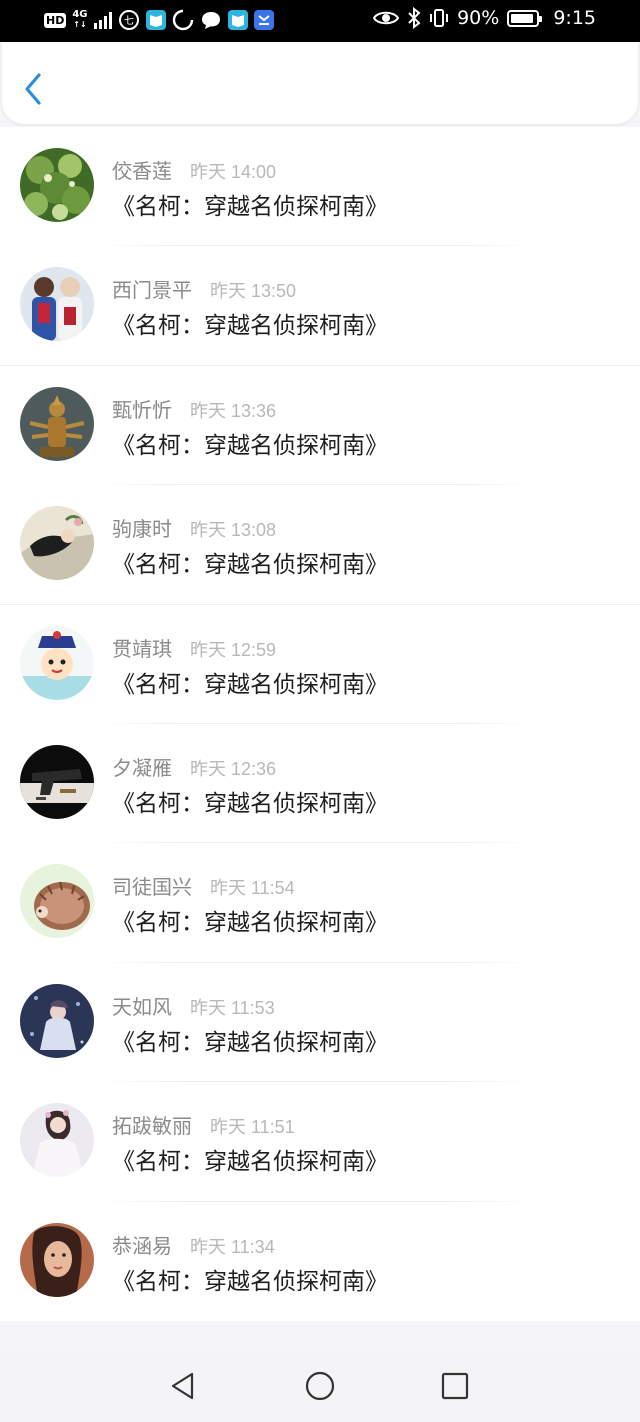 The height and width of the screenshot is (1422, 640). I want to click on status-left: HD 4G ↑↓ 七, so click(159, 20).